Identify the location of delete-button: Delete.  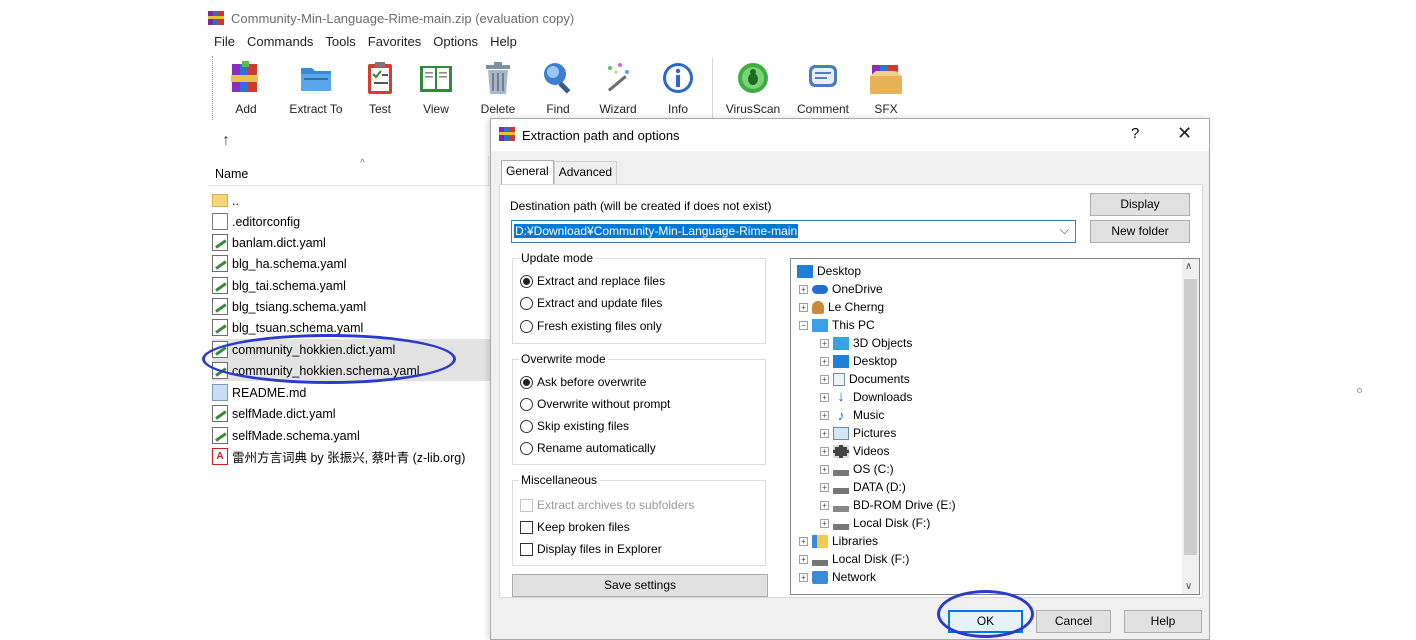
(498, 88).